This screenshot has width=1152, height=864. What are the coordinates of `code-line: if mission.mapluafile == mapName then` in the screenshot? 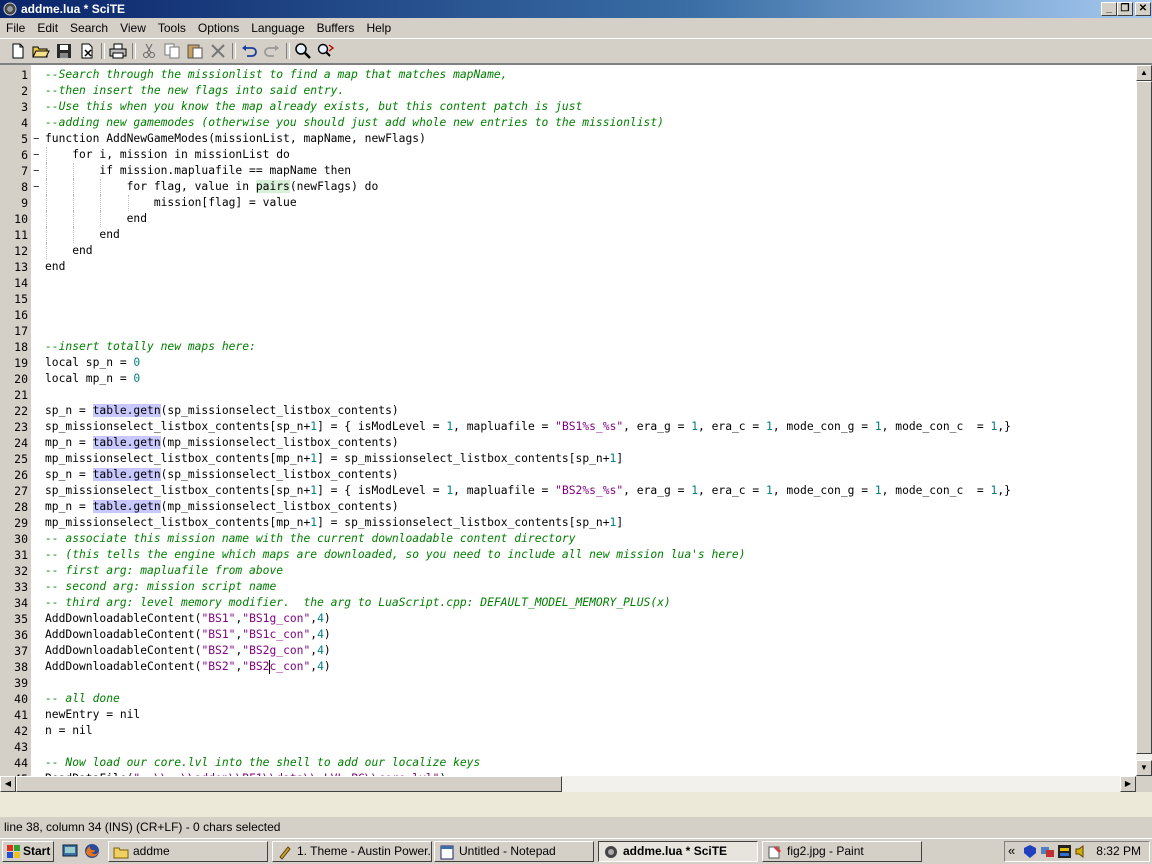 It's located at (198, 171).